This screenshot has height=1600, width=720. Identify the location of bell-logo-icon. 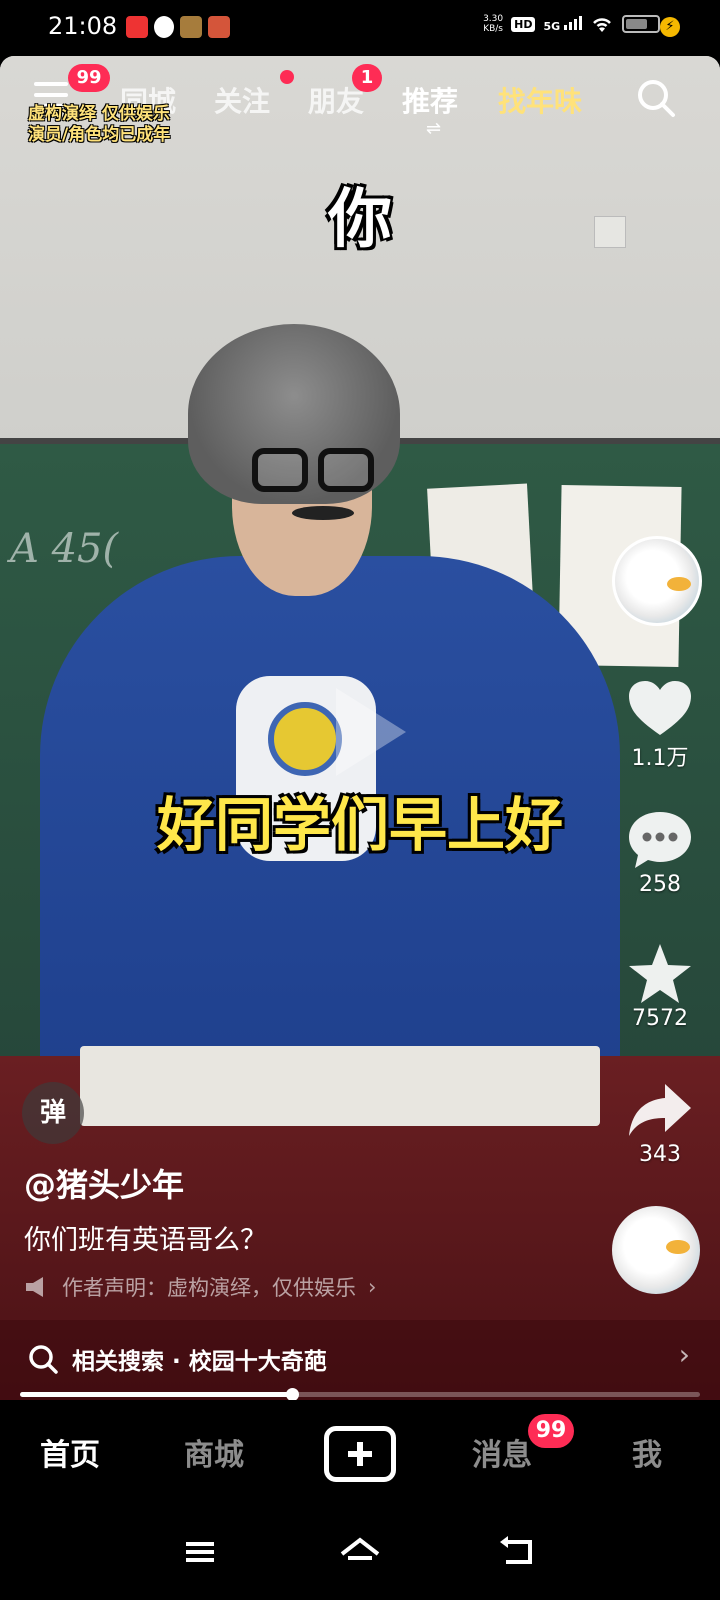
(305, 739).